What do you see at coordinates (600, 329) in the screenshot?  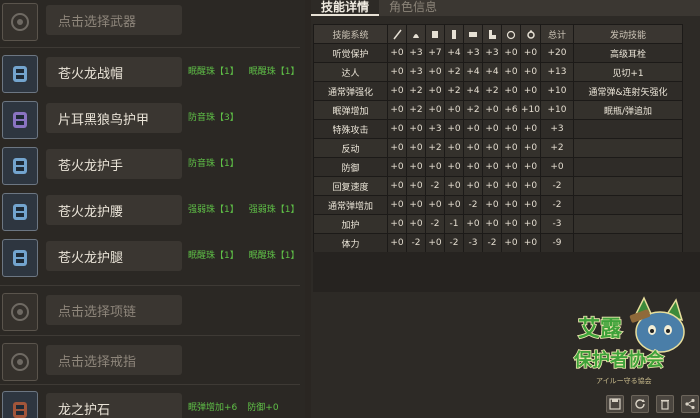 I see `logo-title-line1: 艾露` at bounding box center [600, 329].